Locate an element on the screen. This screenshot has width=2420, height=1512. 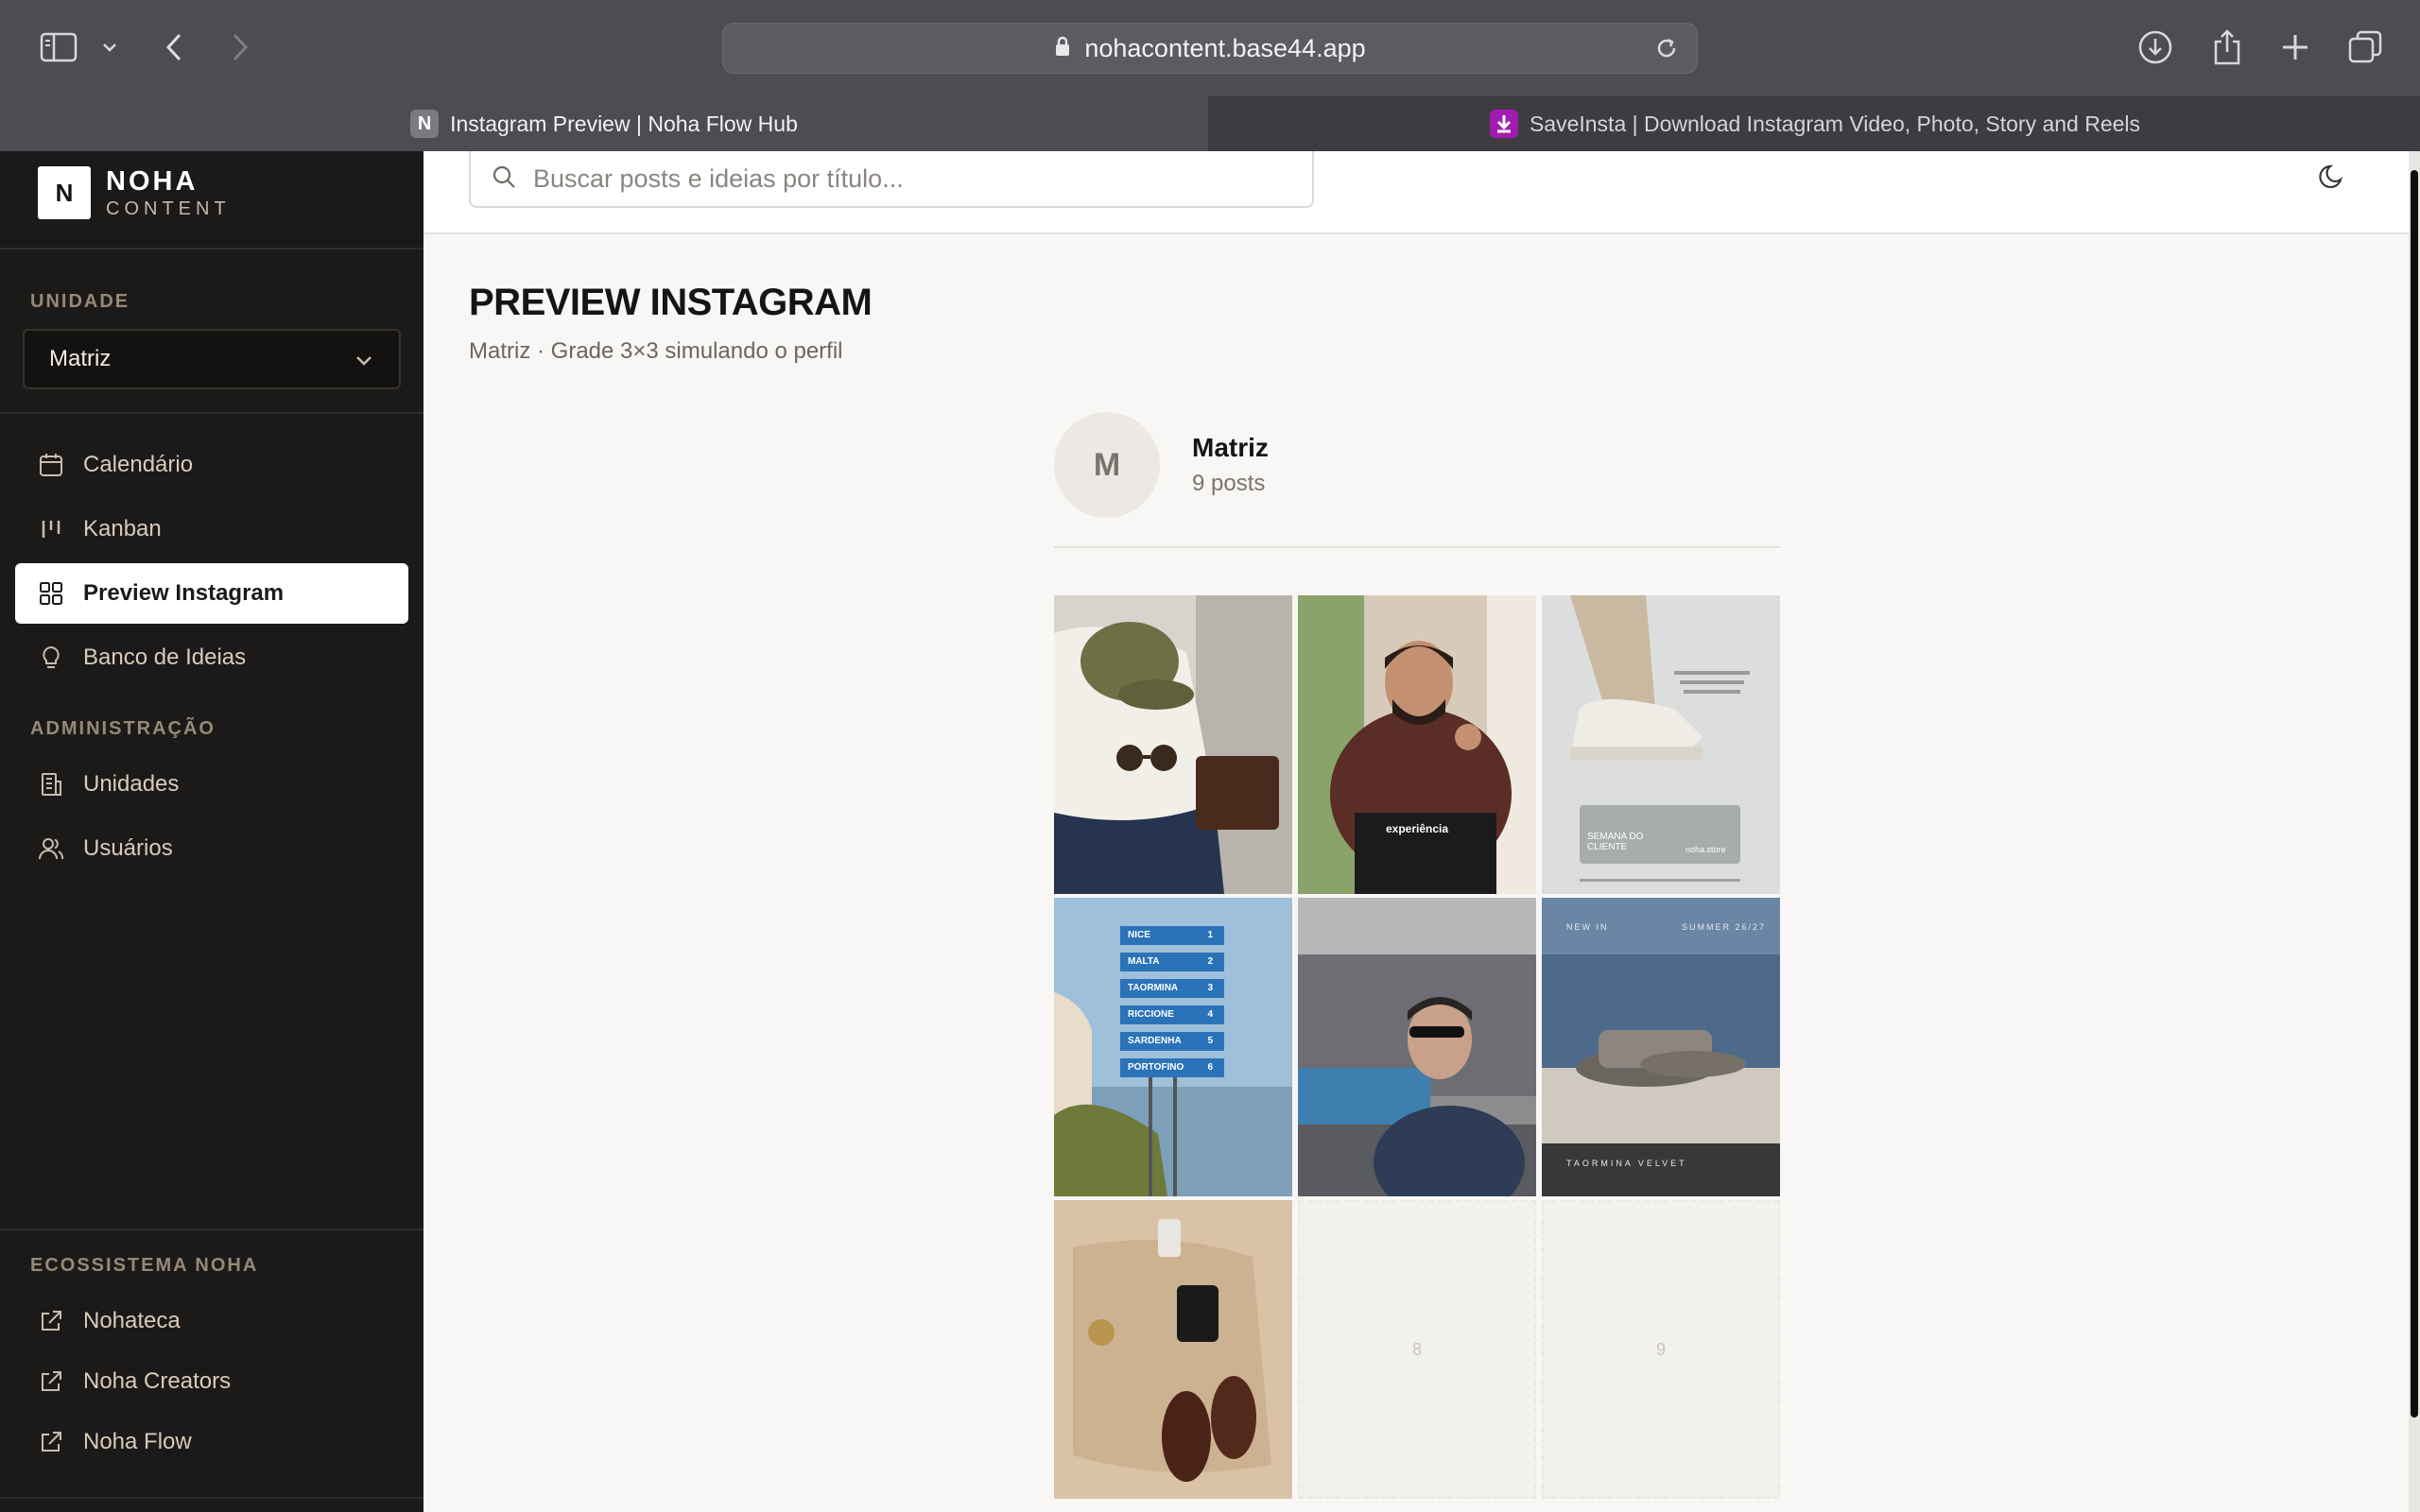
logo-mark: N is located at coordinates (64, 192).